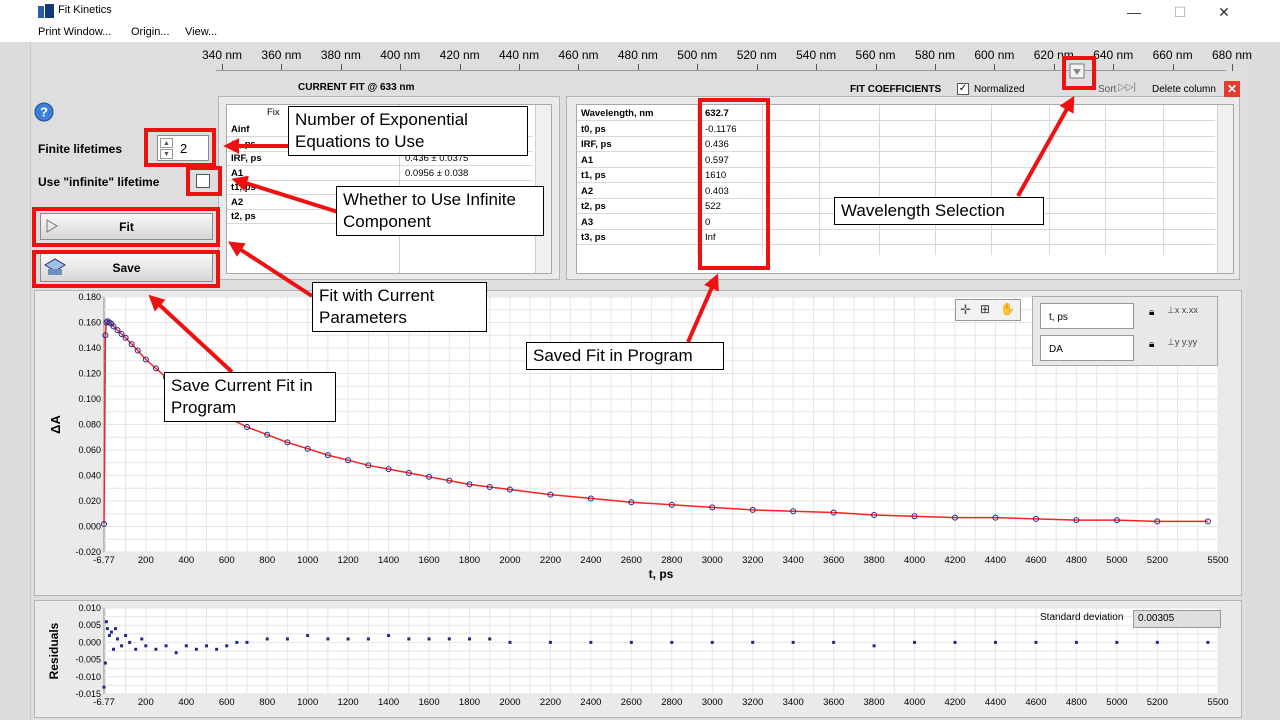  What do you see at coordinates (126, 269) in the screenshot?
I see `annotation-box-save` at bounding box center [126, 269].